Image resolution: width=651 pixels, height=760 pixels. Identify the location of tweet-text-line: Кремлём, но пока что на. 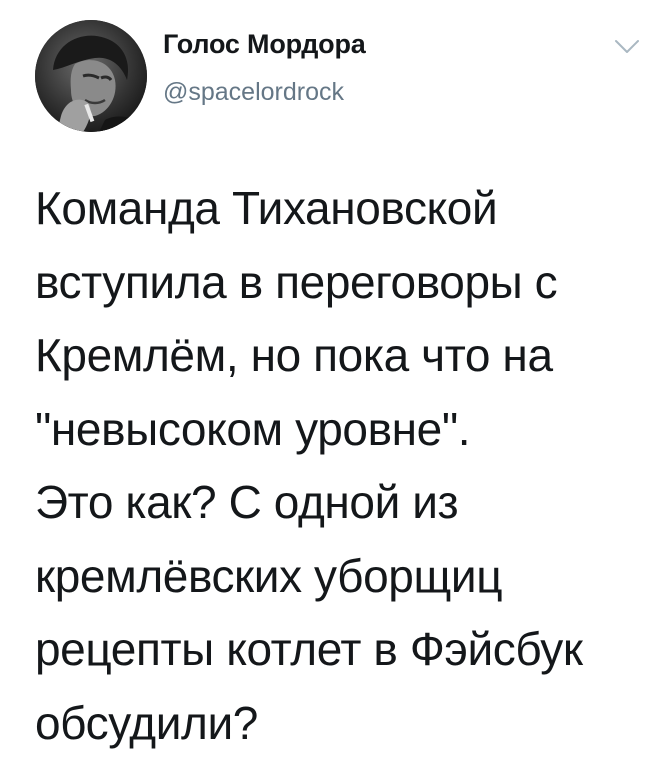
(335, 356).